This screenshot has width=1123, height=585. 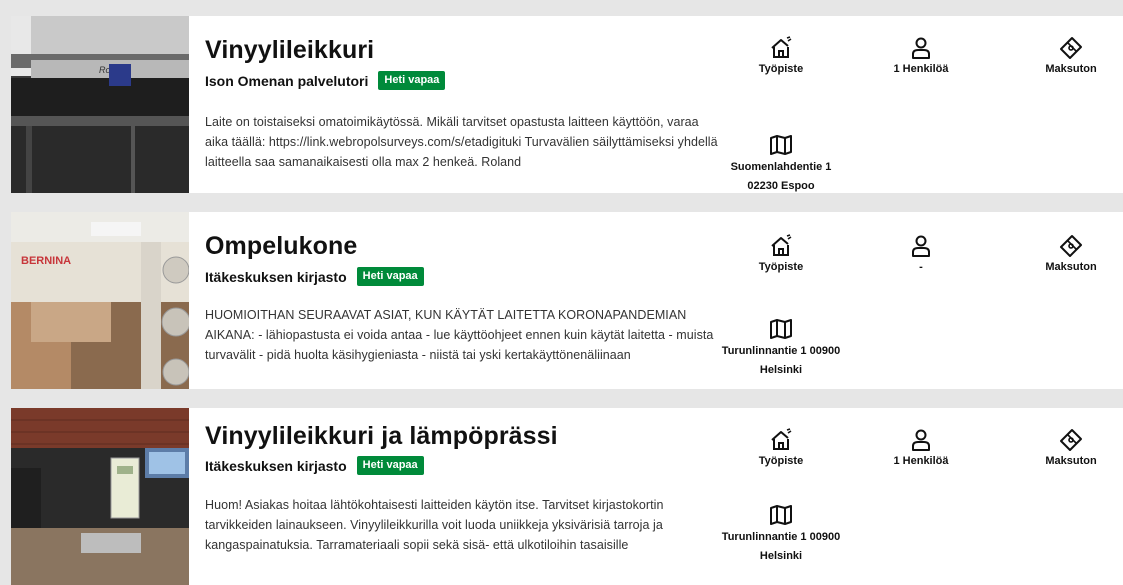 What do you see at coordinates (921, 267) in the screenshot?
I see `resource-capacity-label: -` at bounding box center [921, 267].